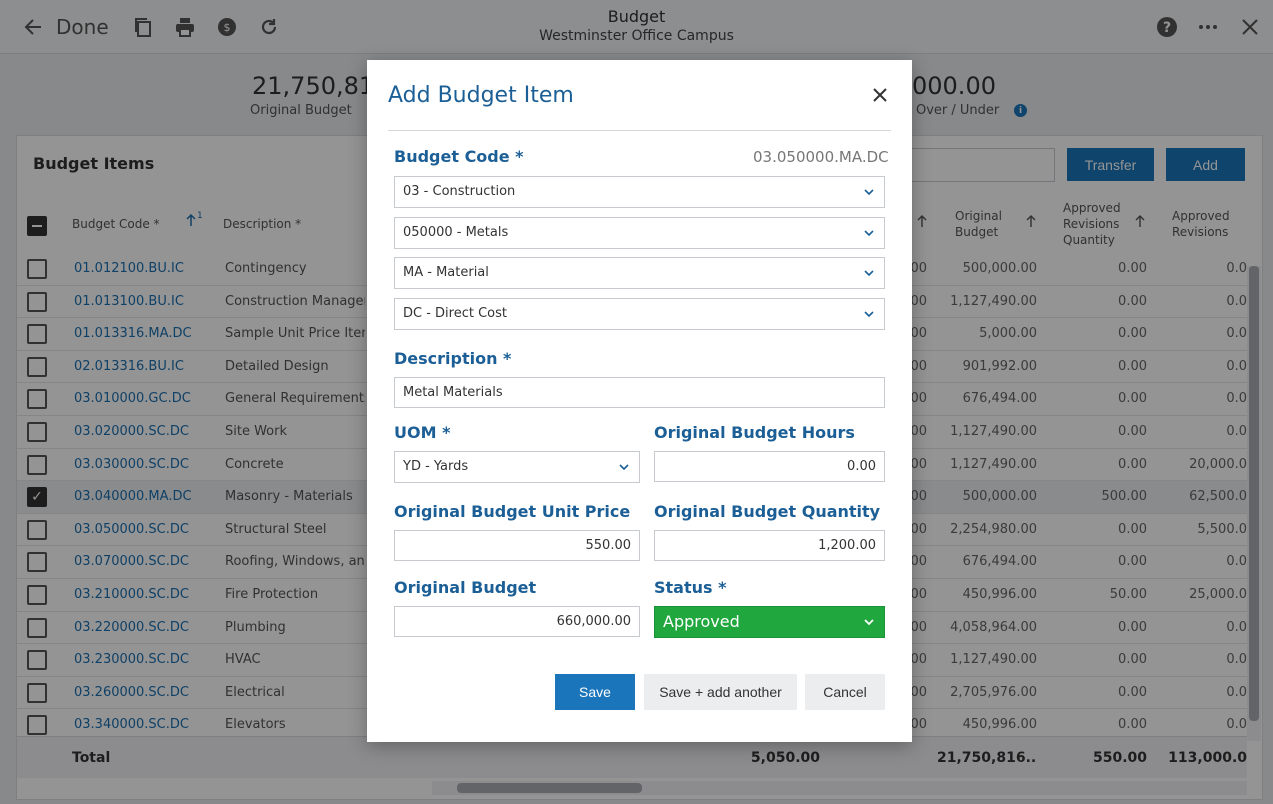 The image size is (1273, 804). I want to click on budget-code-label: Budget Code *, so click(459, 156).